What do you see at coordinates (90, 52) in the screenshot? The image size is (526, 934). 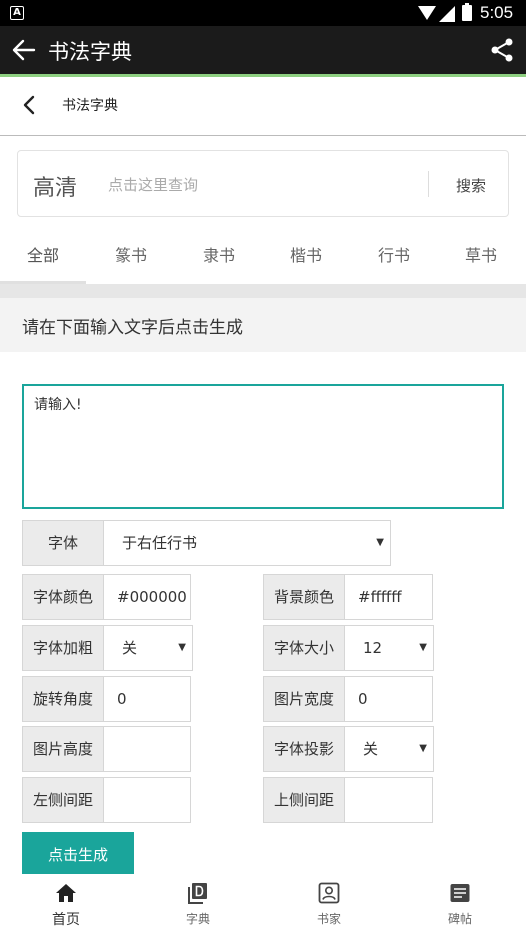 I see `app-title: 书法字典` at bounding box center [90, 52].